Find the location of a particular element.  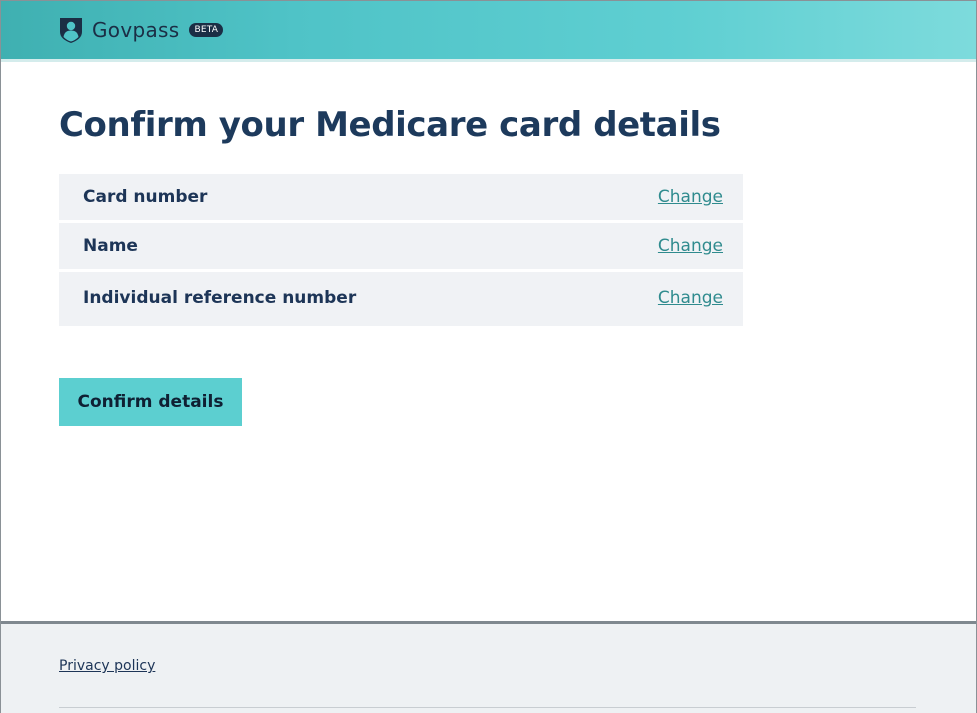

change-card-number-link: Change is located at coordinates (690, 197).